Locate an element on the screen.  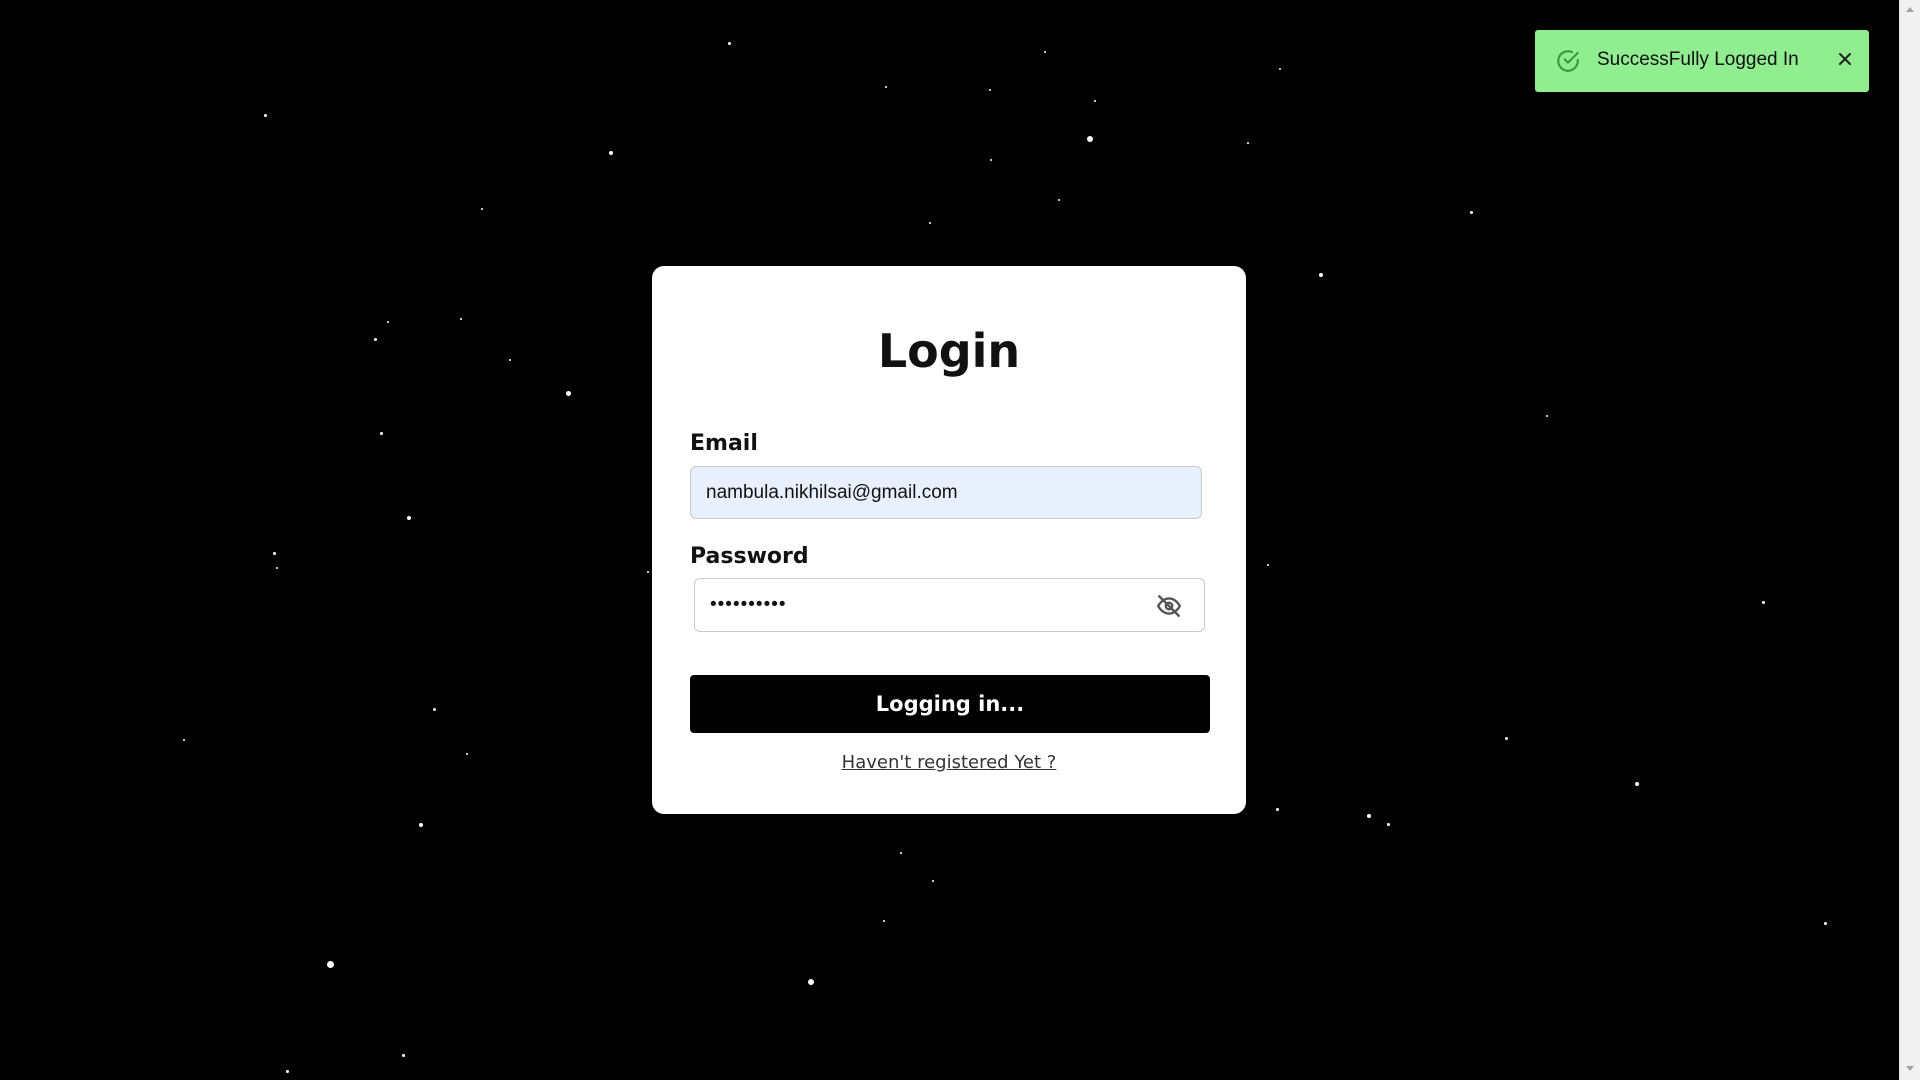
eye-off-icon is located at coordinates (1169, 606).